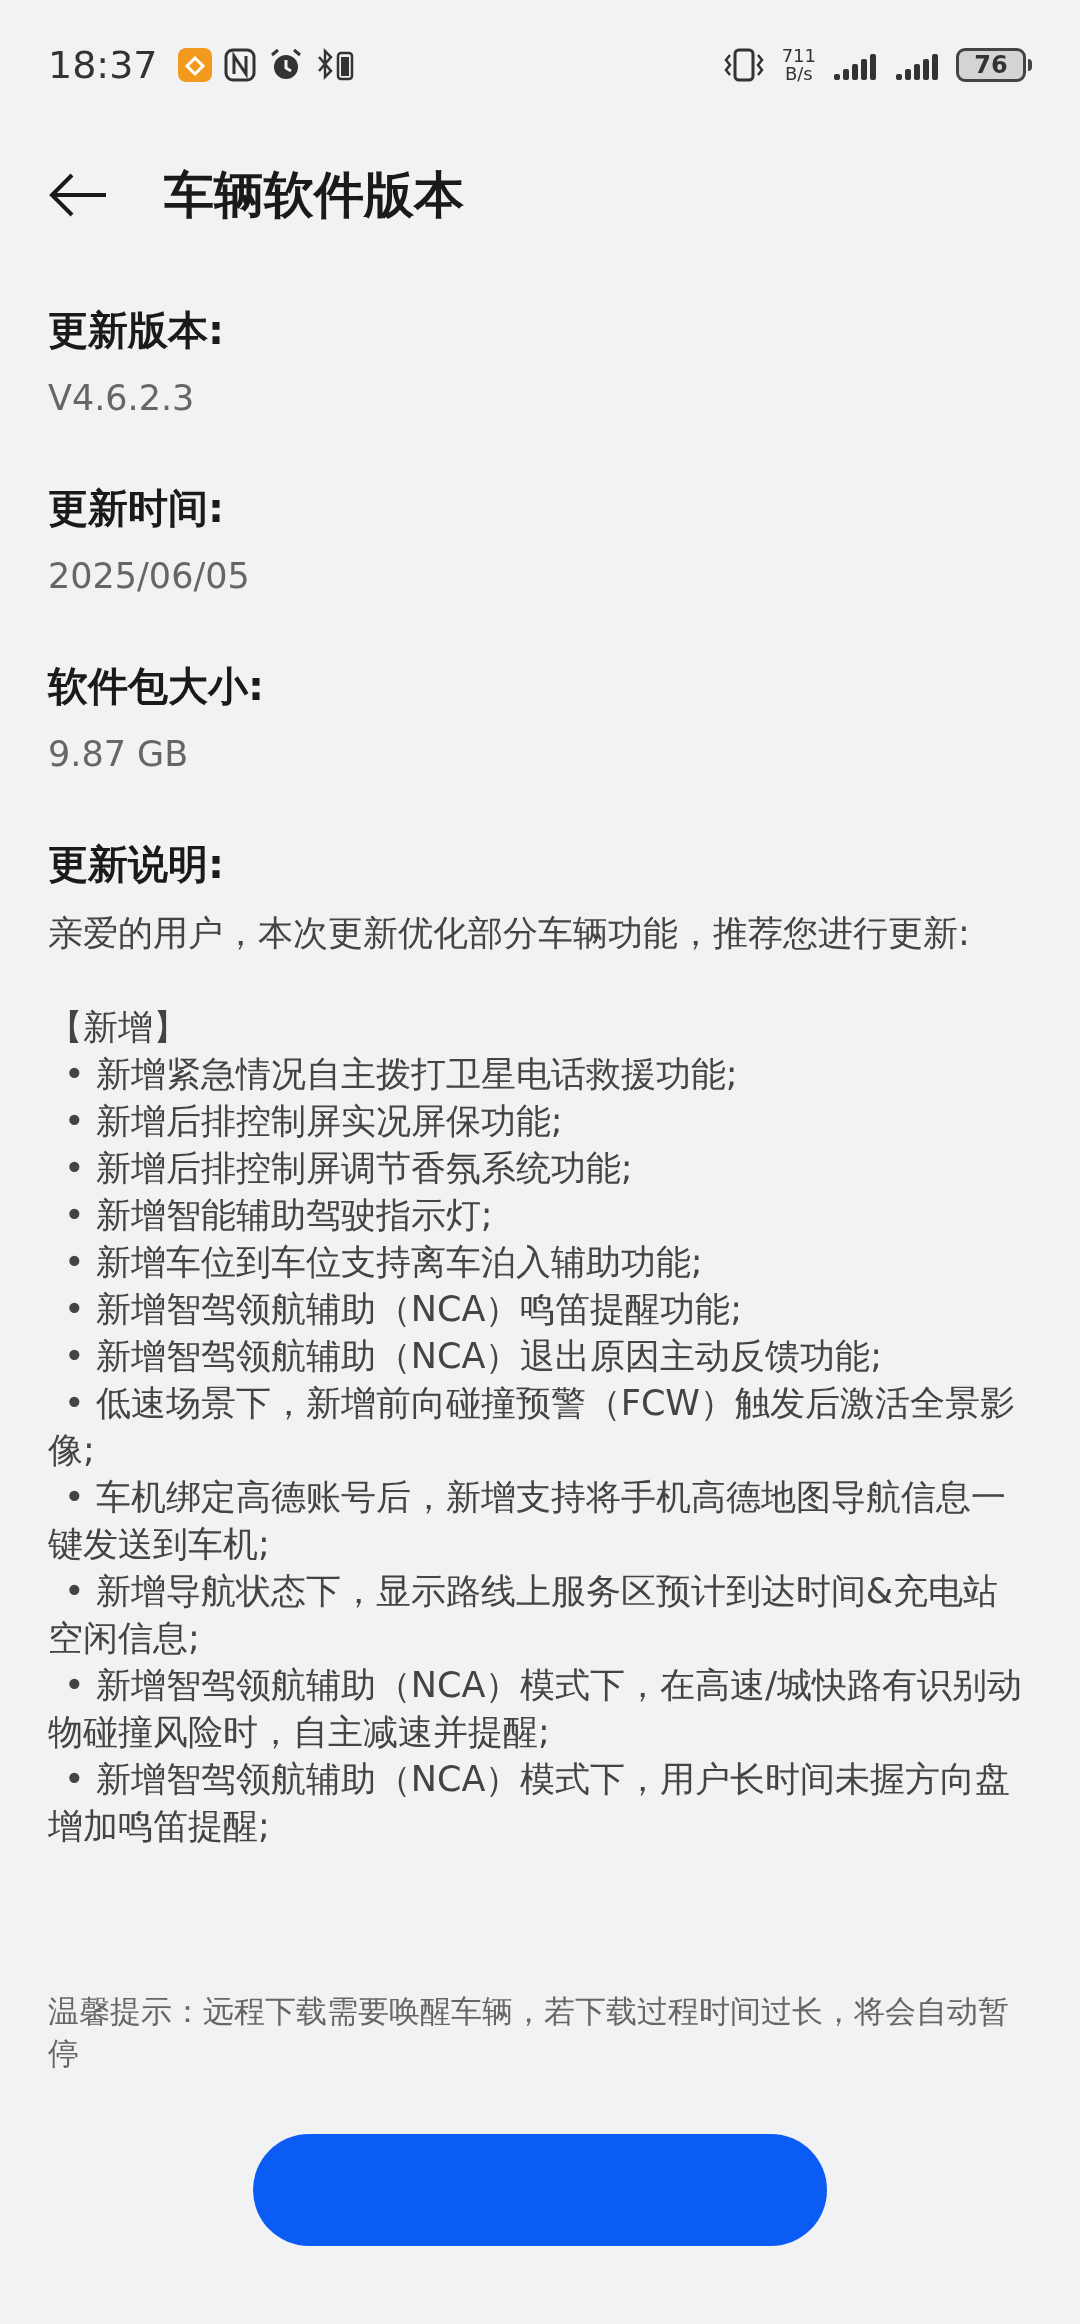 Image resolution: width=1080 pixels, height=2324 pixels. What do you see at coordinates (383, 1262) in the screenshot?
I see `release-note-item: • 新增车位到车位支持离车泊入辅助功能;` at bounding box center [383, 1262].